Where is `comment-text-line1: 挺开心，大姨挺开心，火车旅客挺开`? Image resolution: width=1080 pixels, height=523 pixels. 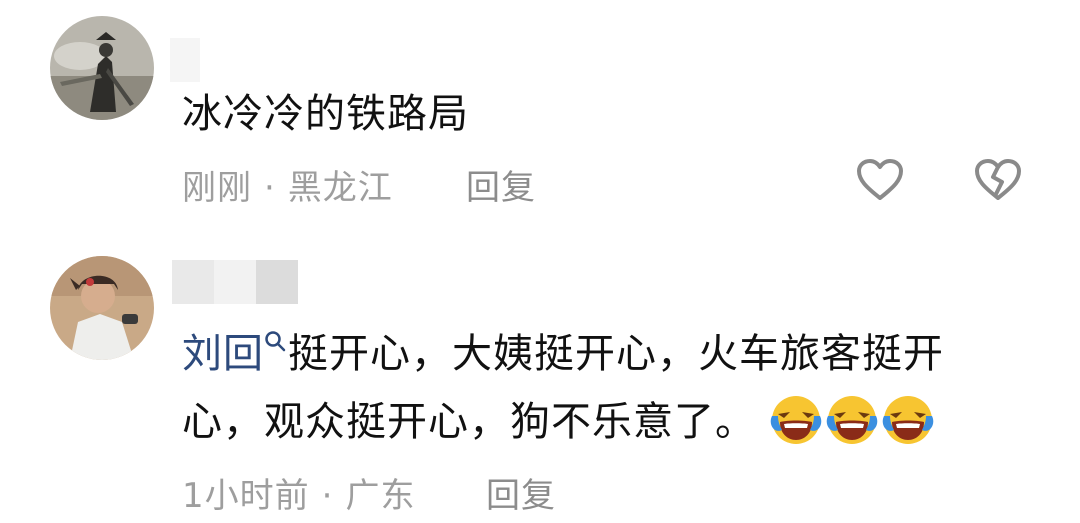
comment-text-line1: 挺开心，大姨挺开心，火车旅客挺开 is located at coordinates (616, 354).